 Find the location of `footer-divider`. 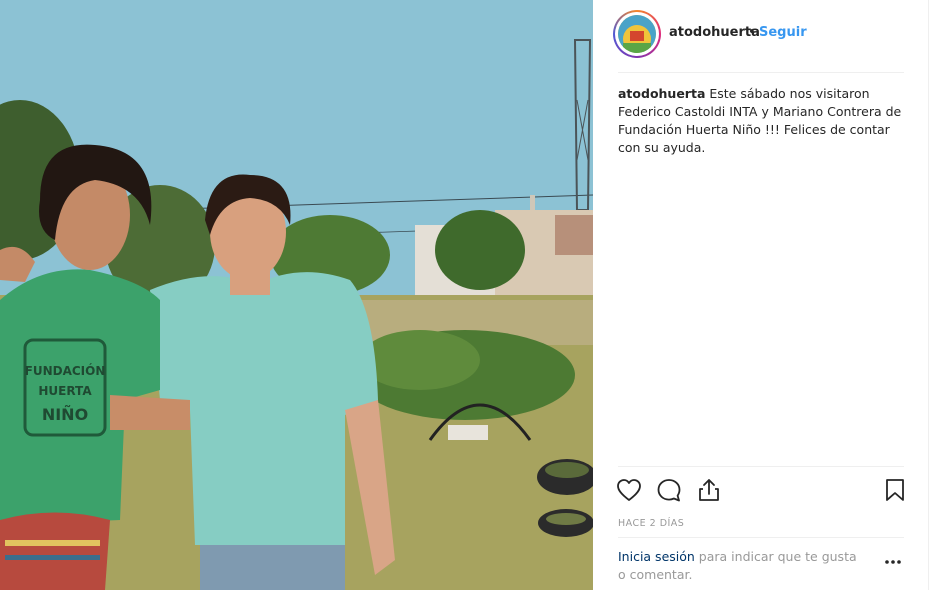

footer-divider is located at coordinates (761, 537).